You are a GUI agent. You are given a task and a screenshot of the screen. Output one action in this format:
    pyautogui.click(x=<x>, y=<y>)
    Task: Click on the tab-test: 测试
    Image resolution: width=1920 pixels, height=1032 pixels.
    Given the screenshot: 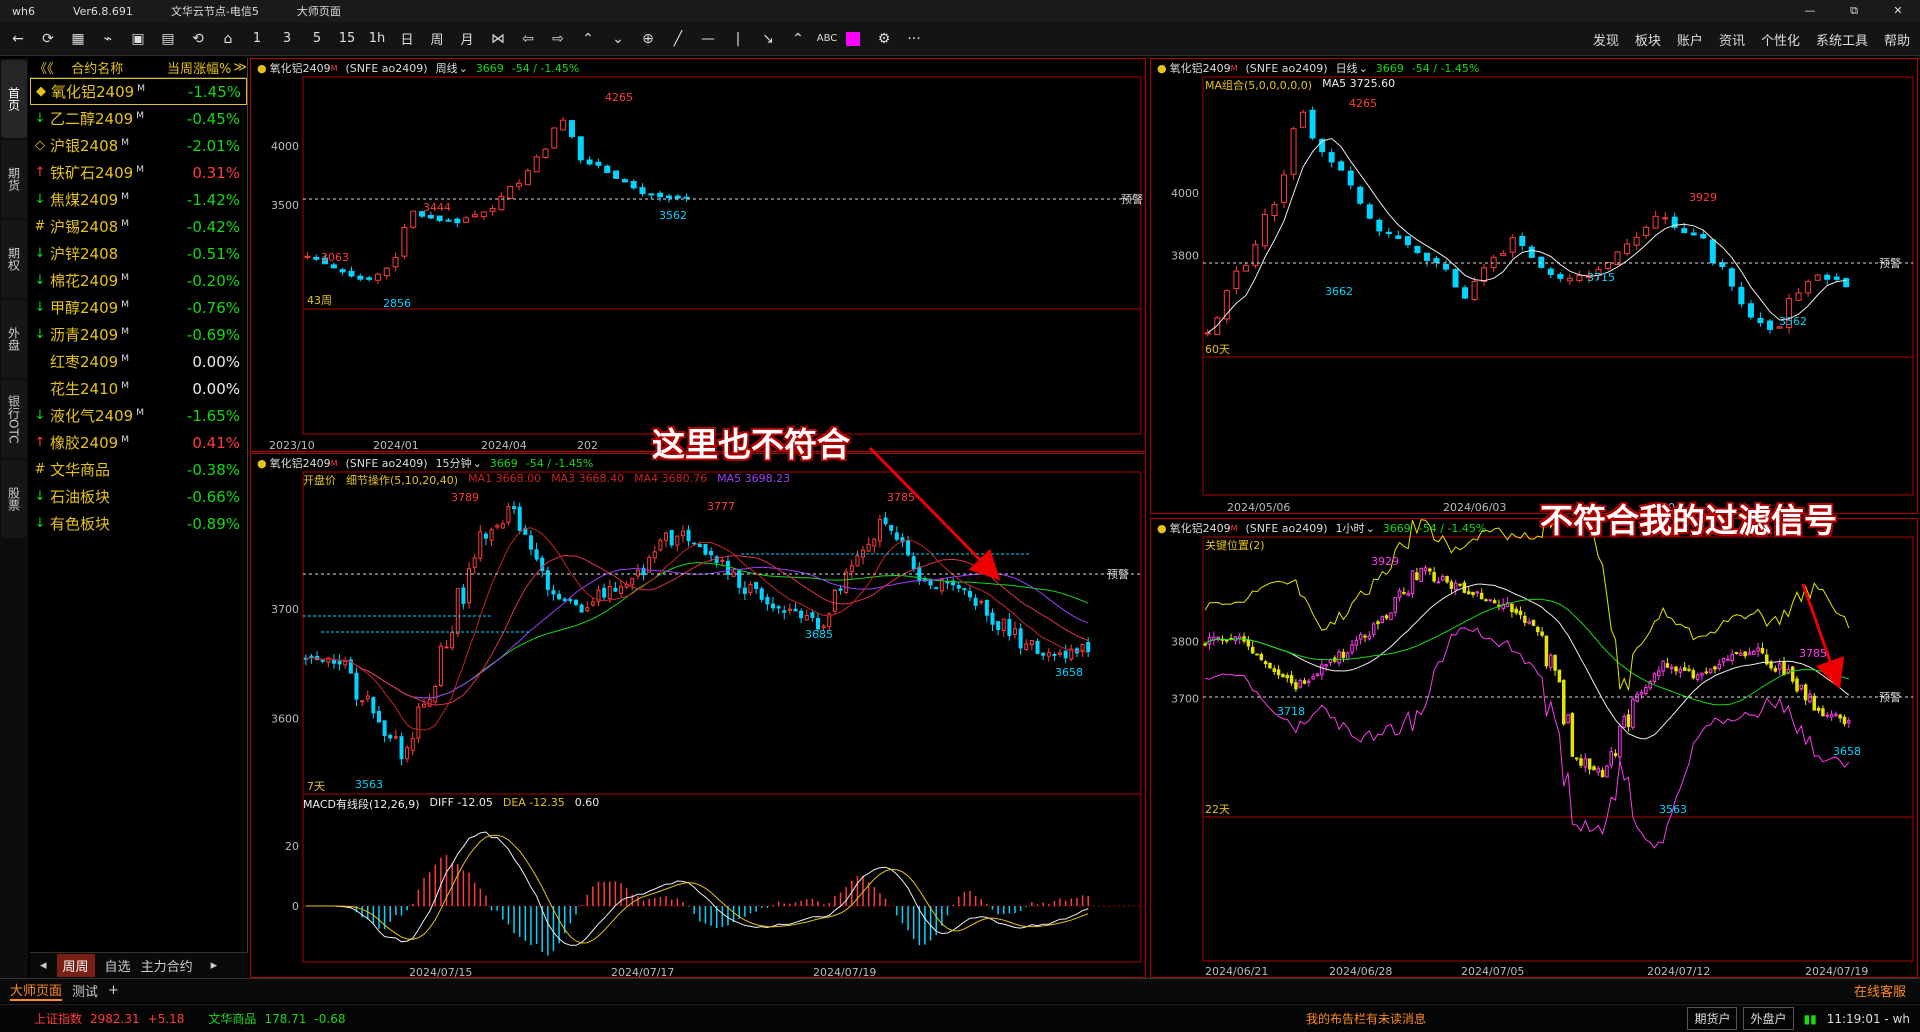 What is the action you would take?
    pyautogui.click(x=85, y=990)
    